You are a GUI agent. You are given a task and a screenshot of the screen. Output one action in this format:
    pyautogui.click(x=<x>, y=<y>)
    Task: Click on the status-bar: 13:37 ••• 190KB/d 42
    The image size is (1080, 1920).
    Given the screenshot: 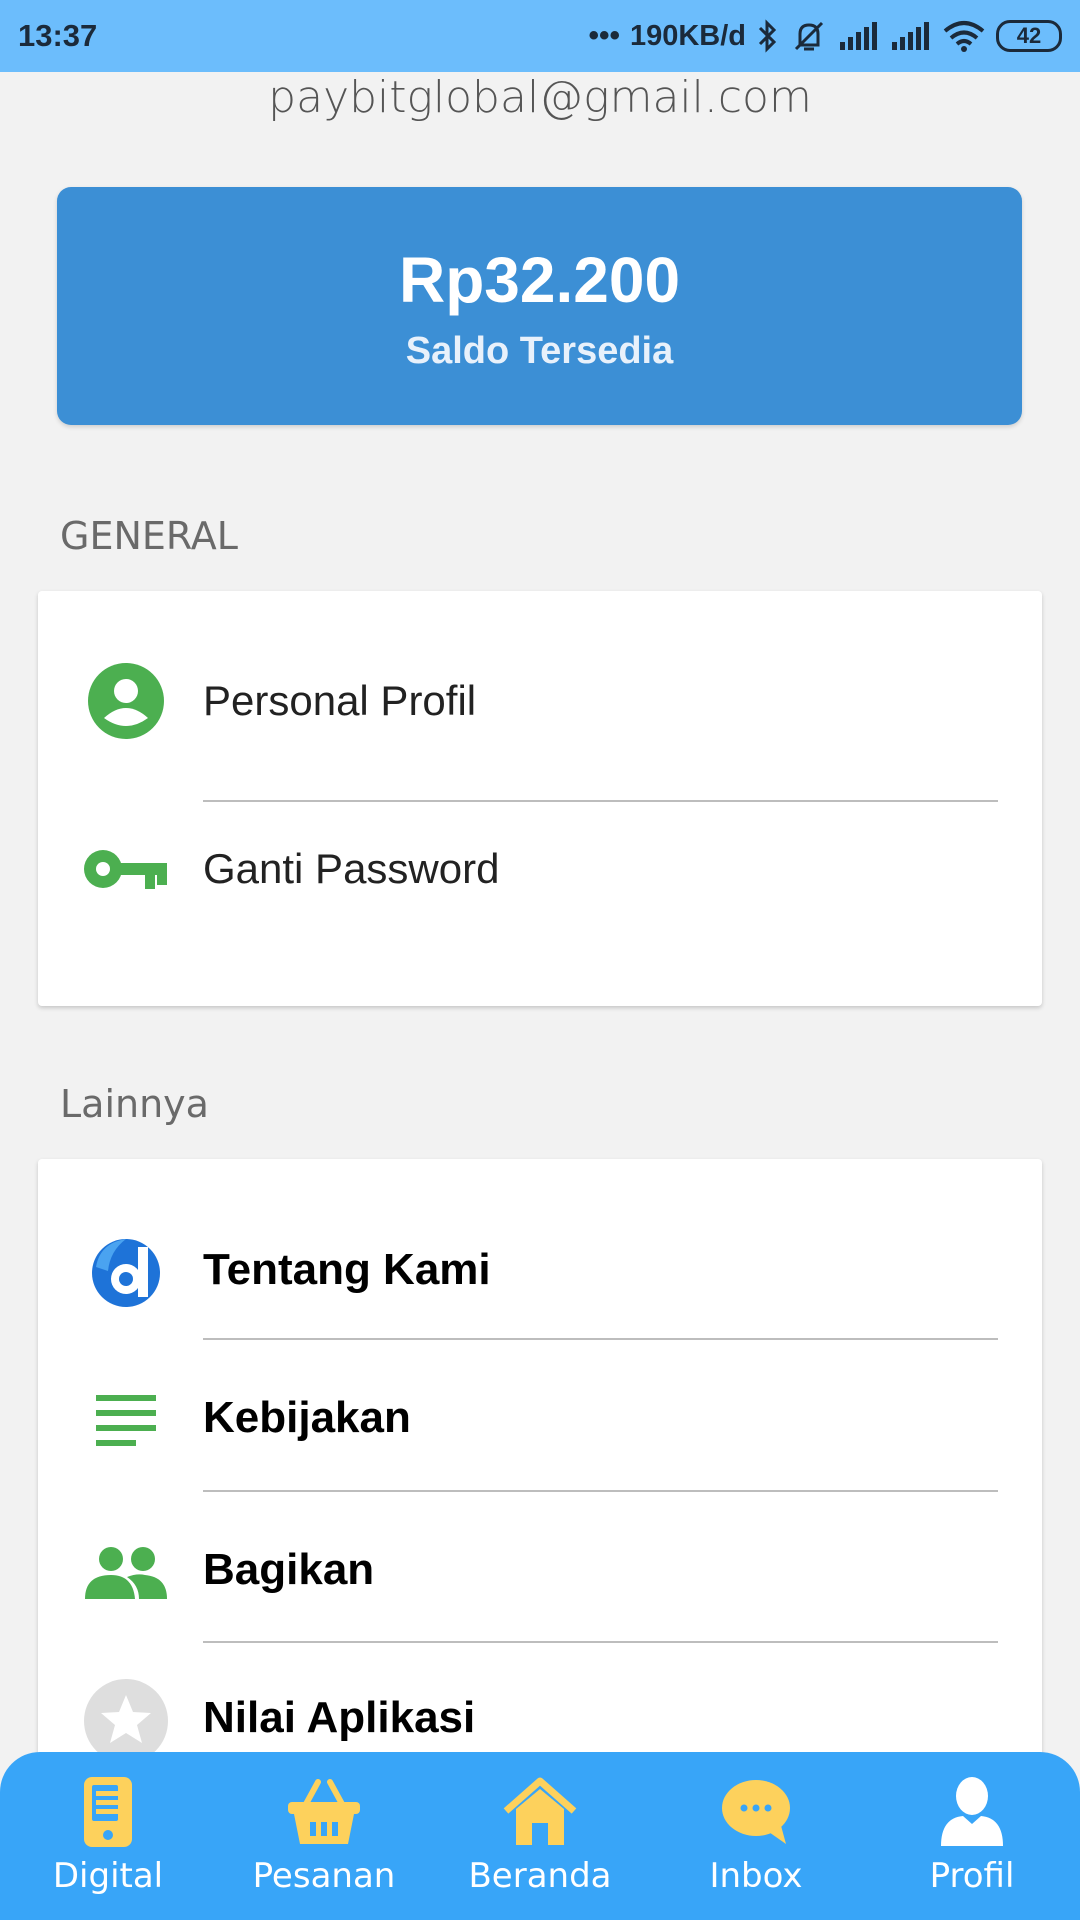 What is the action you would take?
    pyautogui.click(x=540, y=36)
    